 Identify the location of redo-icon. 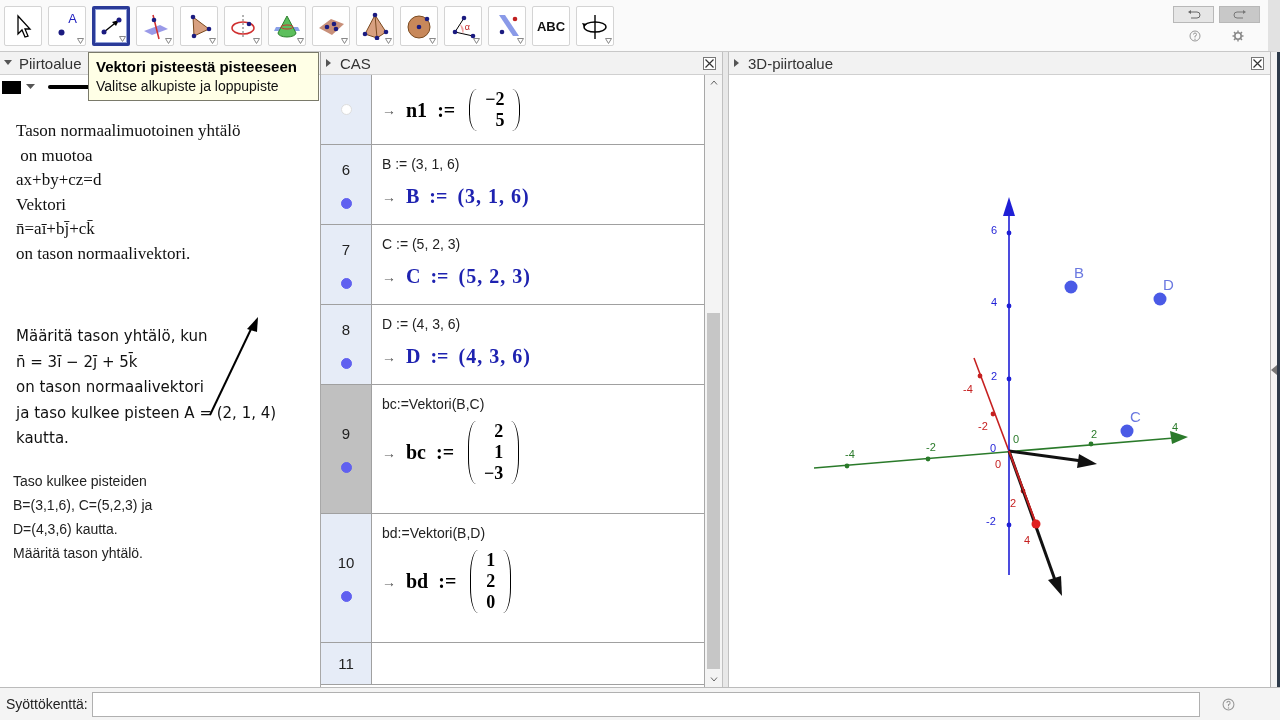
(1239, 14).